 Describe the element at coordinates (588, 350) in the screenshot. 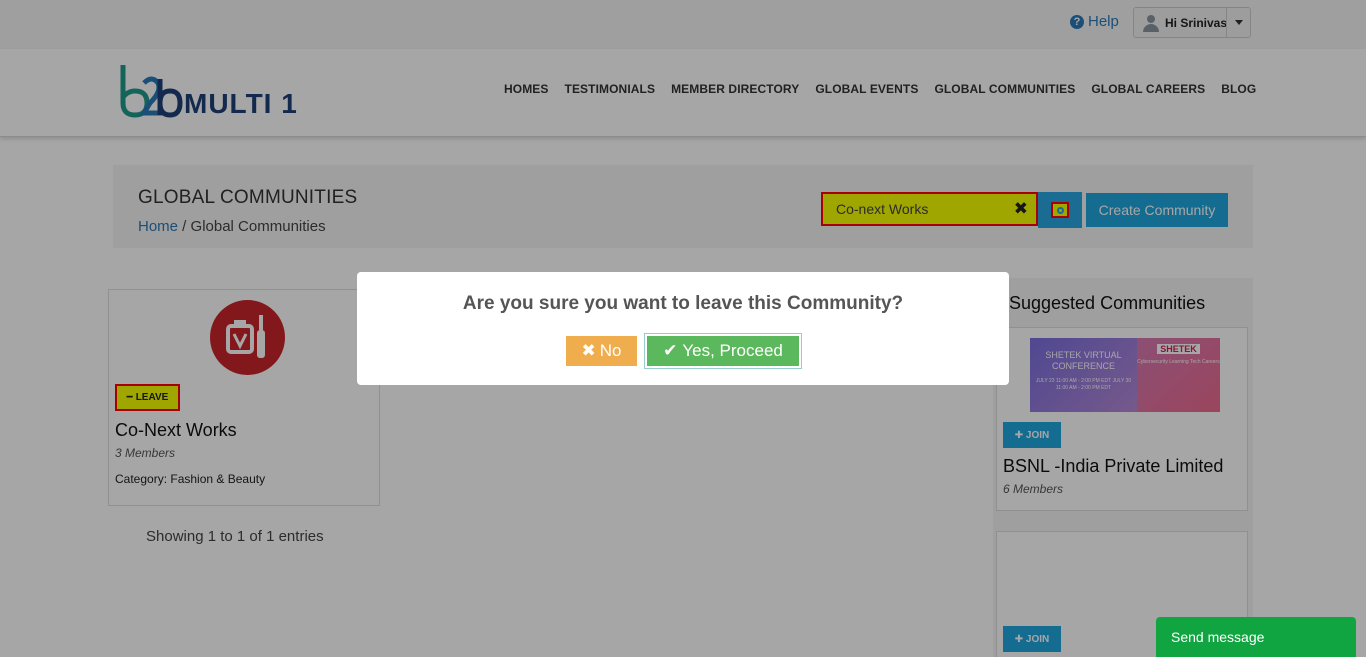

I see `close-icon: ✖` at that location.